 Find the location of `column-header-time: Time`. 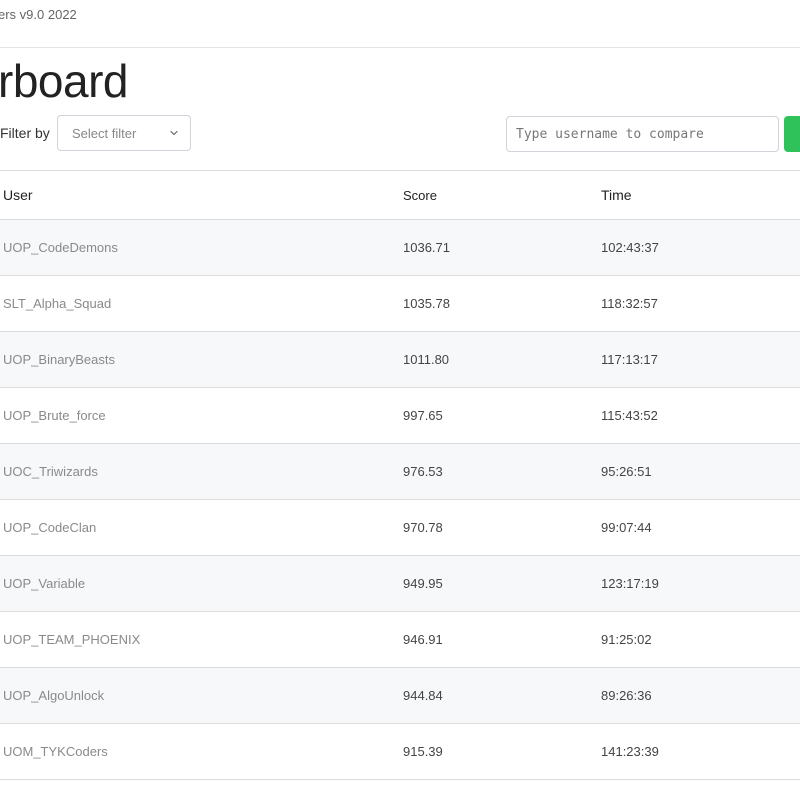

column-header-time: Time is located at coordinates (700, 195).